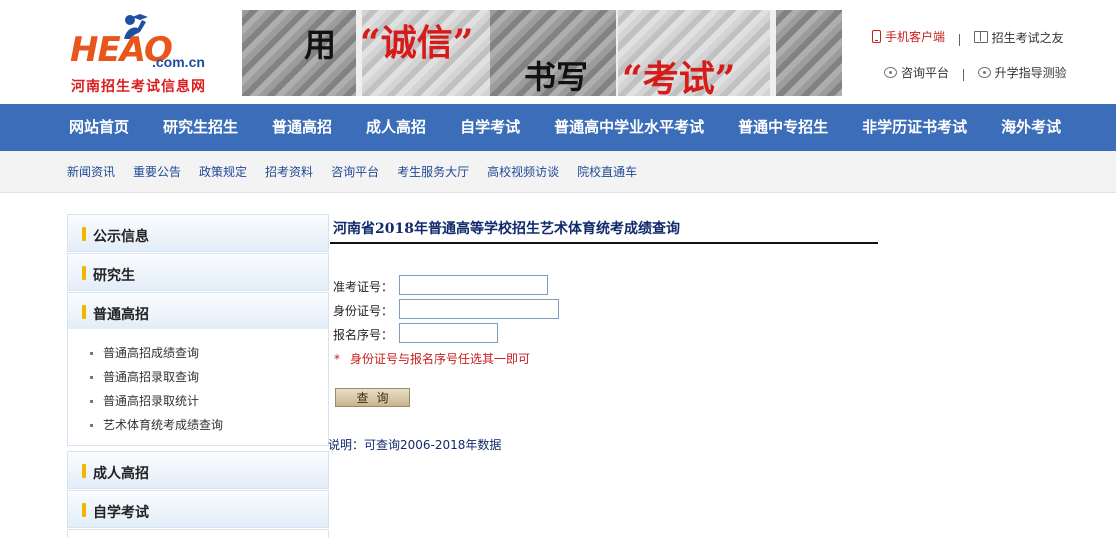  What do you see at coordinates (783, 127) in the screenshot?
I see `nav-item-secondary-vocational: 普通中专招生` at bounding box center [783, 127].